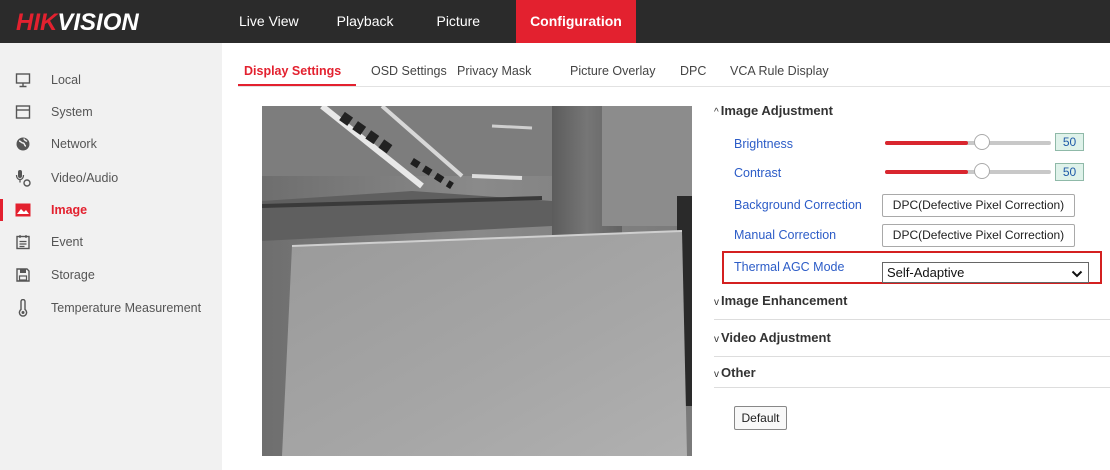  Describe the element at coordinates (69, 210) in the screenshot. I see `sidebar-item-label: Image` at that location.